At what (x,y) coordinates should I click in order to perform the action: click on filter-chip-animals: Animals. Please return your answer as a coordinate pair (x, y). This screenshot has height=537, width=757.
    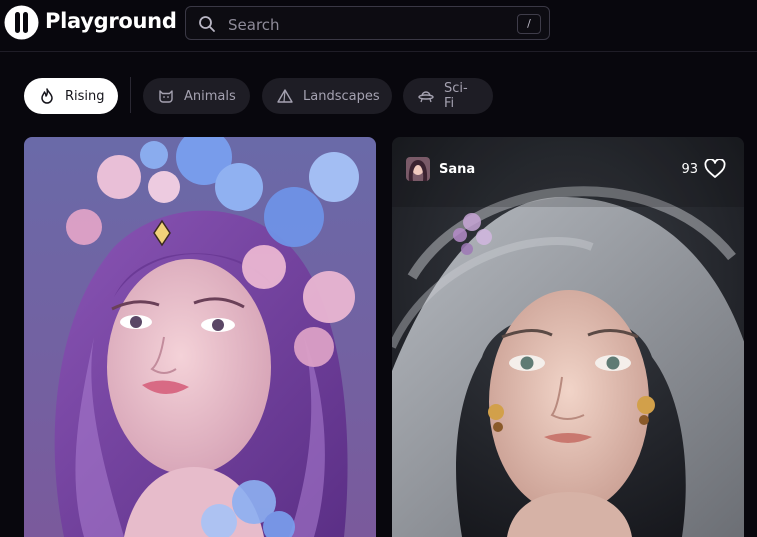
    Looking at the image, I should click on (196, 96).